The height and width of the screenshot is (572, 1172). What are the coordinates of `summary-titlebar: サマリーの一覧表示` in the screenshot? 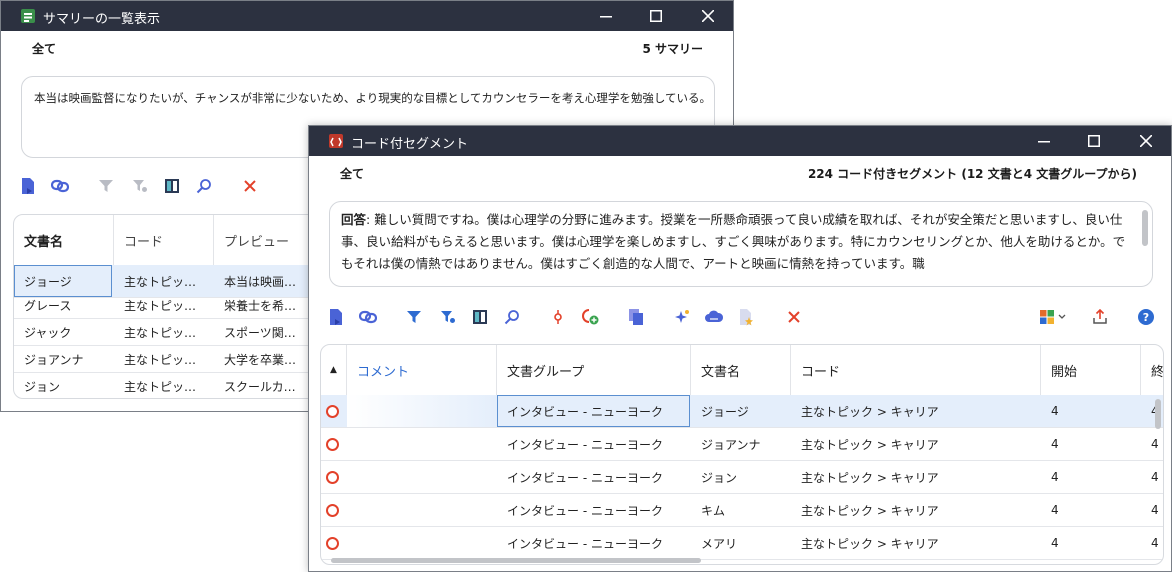 It's located at (367, 16).